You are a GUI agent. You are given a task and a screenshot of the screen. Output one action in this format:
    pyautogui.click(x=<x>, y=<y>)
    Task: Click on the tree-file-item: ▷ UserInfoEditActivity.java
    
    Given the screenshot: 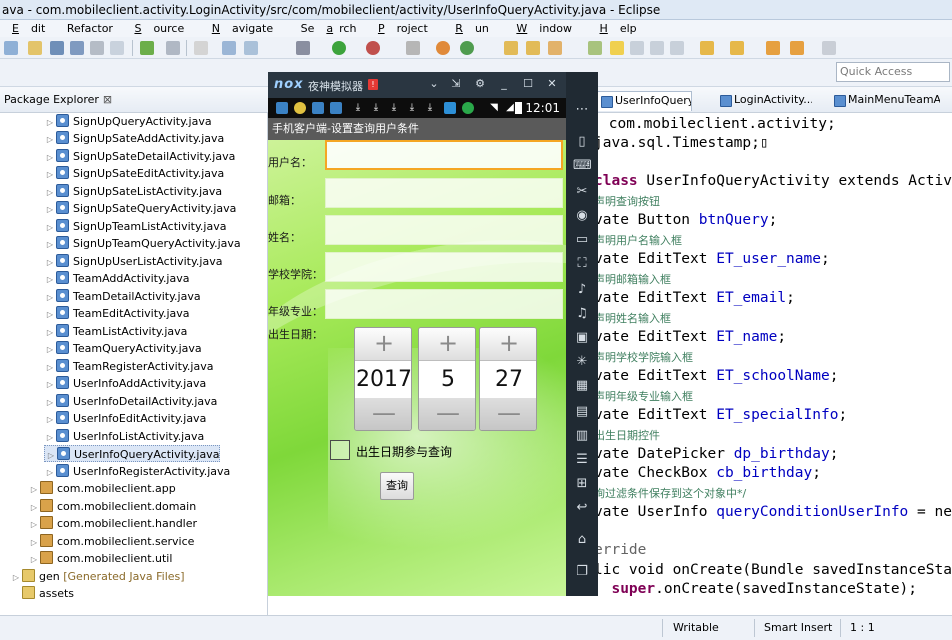 What is the action you would take?
    pyautogui.click(x=125, y=418)
    